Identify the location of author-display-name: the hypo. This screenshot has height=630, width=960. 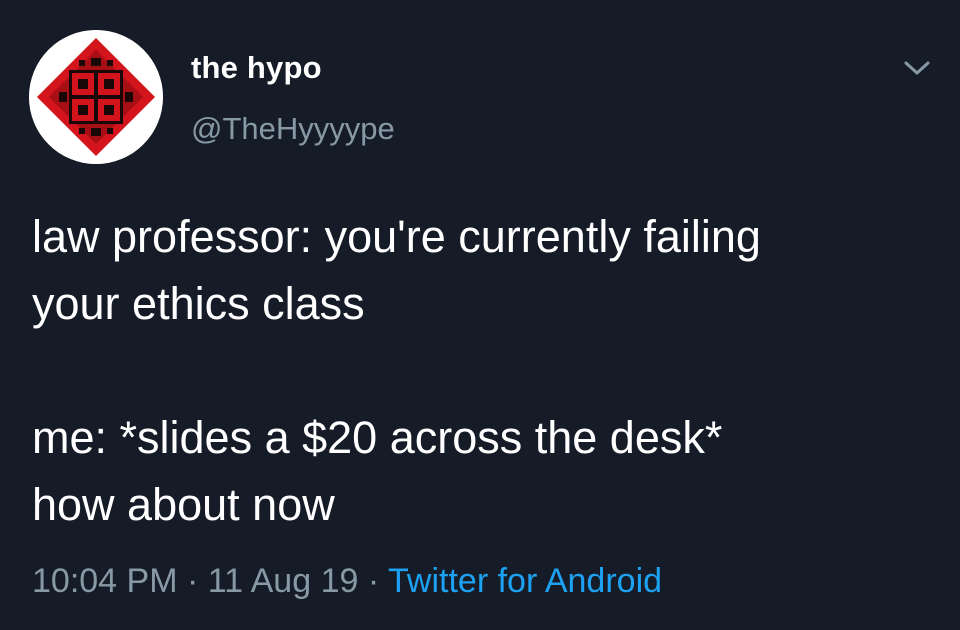
(256, 68).